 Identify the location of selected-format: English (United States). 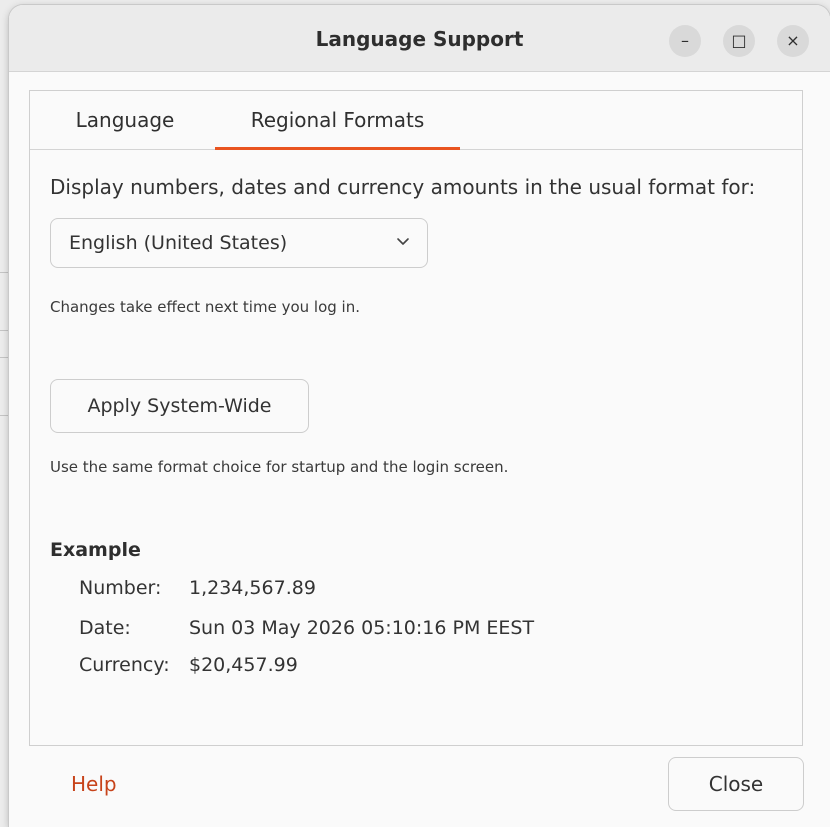
(178, 243).